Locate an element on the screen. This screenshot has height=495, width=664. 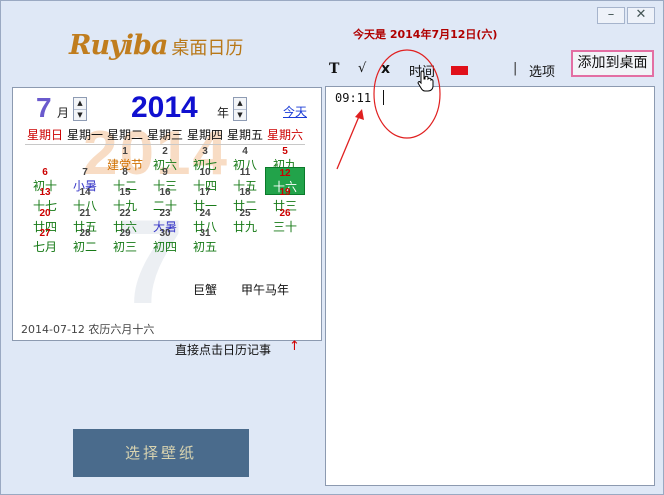
day-number: 22 is located at coordinates (125, 213).